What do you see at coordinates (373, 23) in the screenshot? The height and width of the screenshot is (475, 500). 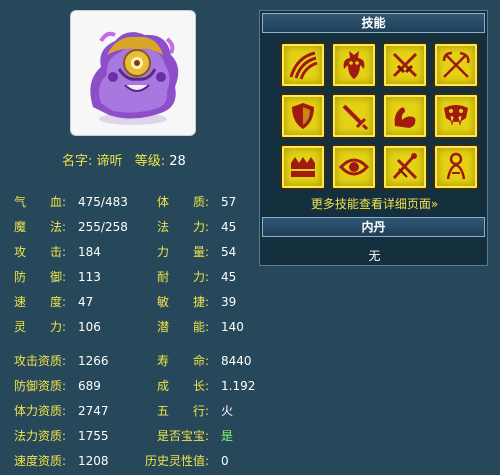 I see `skills-panel-title: 技能` at bounding box center [373, 23].